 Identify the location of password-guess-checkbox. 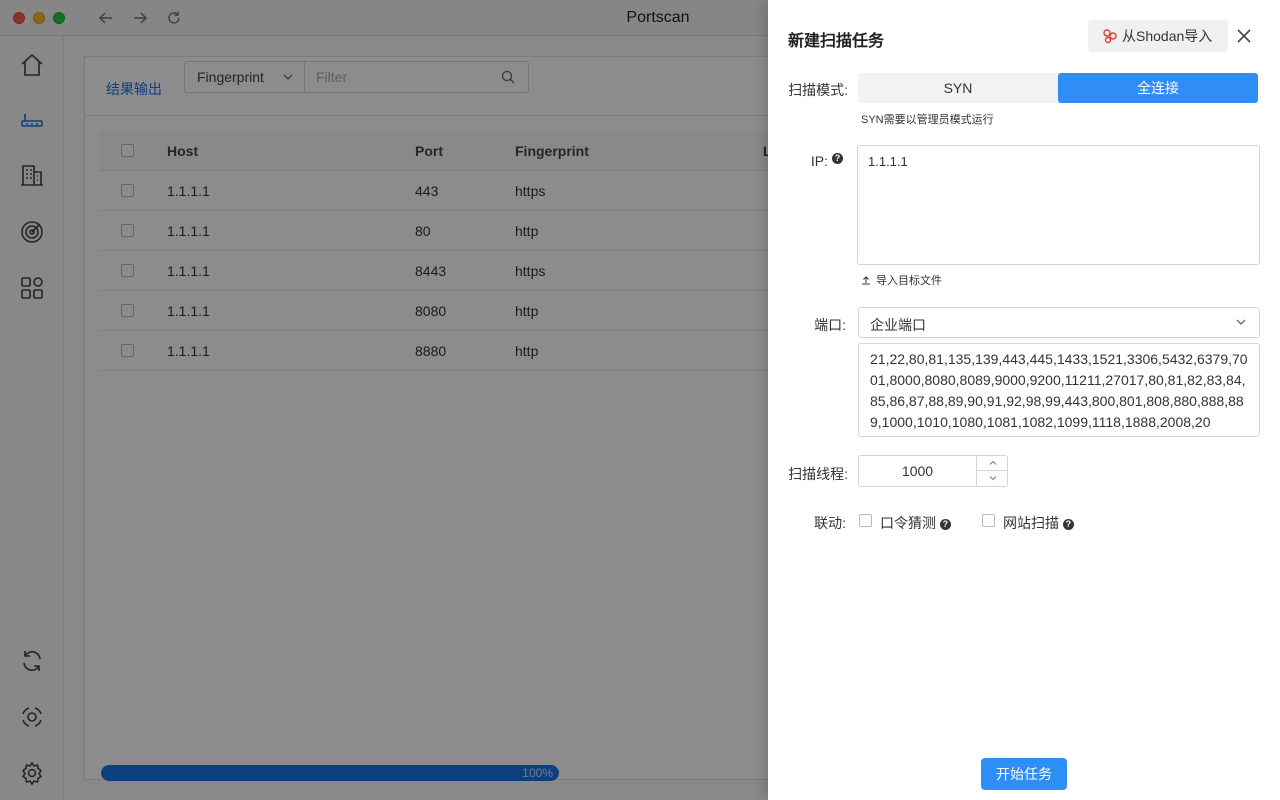
(865, 520).